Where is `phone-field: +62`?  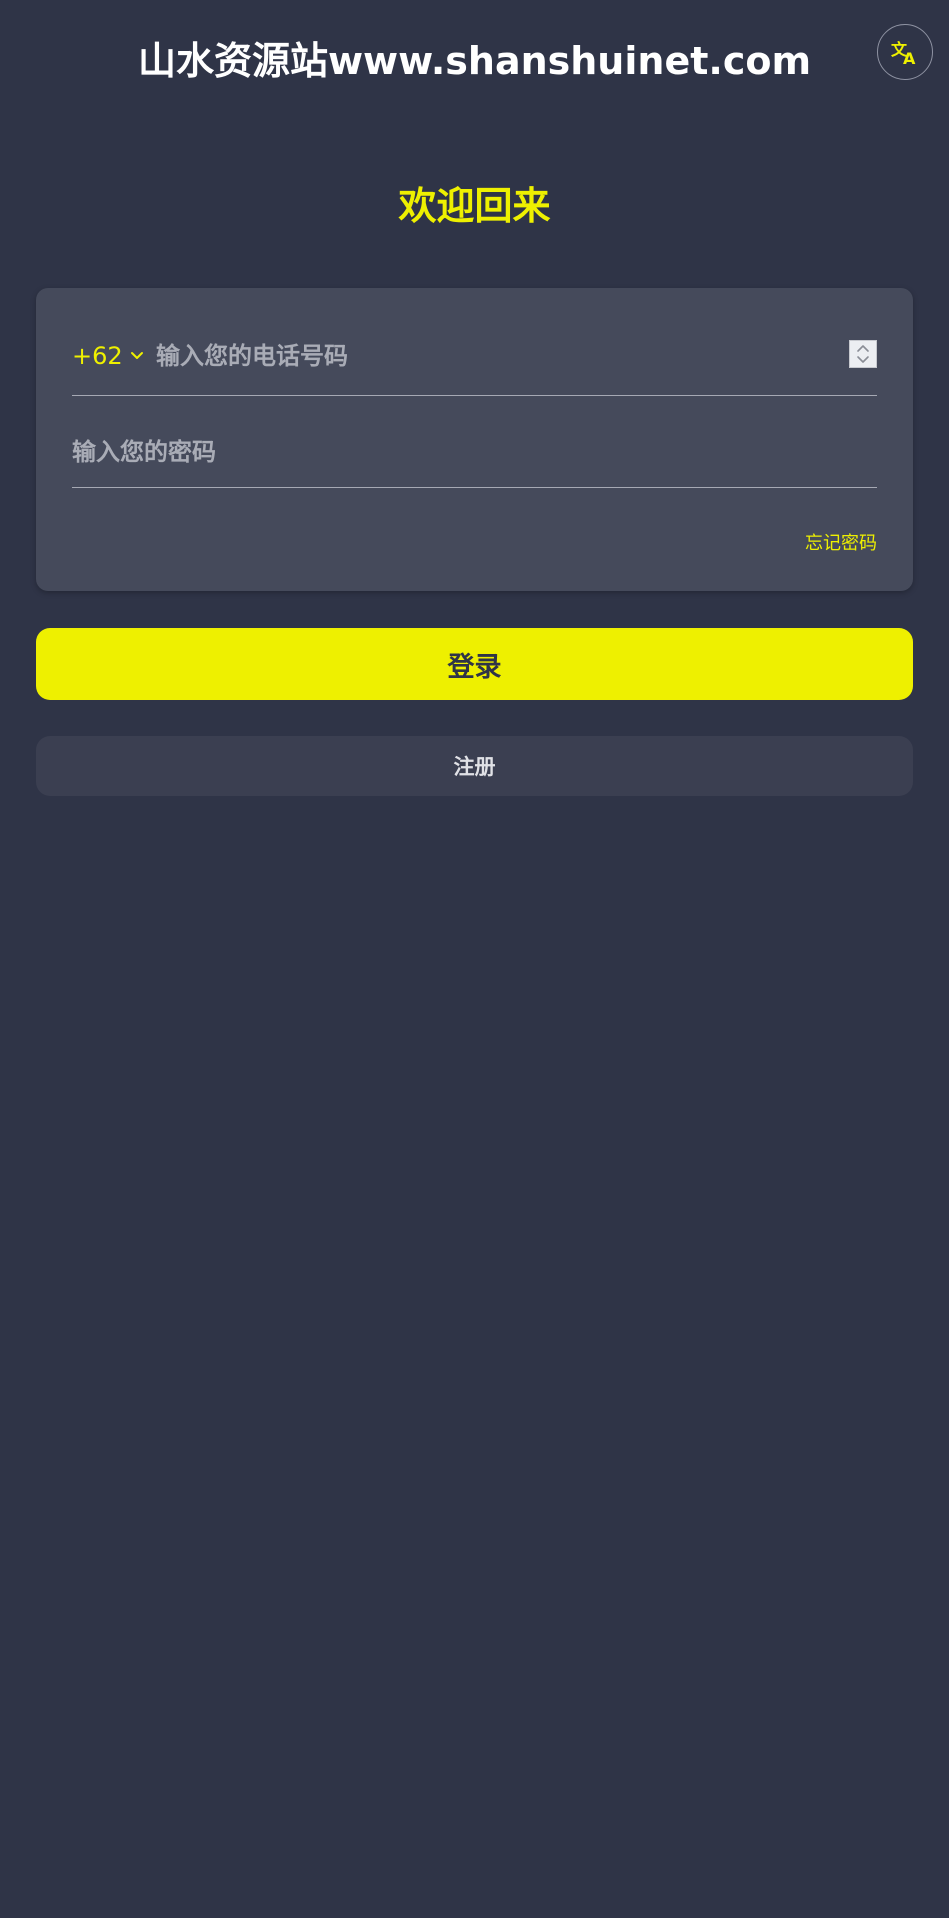 phone-field: +62 is located at coordinates (474, 362).